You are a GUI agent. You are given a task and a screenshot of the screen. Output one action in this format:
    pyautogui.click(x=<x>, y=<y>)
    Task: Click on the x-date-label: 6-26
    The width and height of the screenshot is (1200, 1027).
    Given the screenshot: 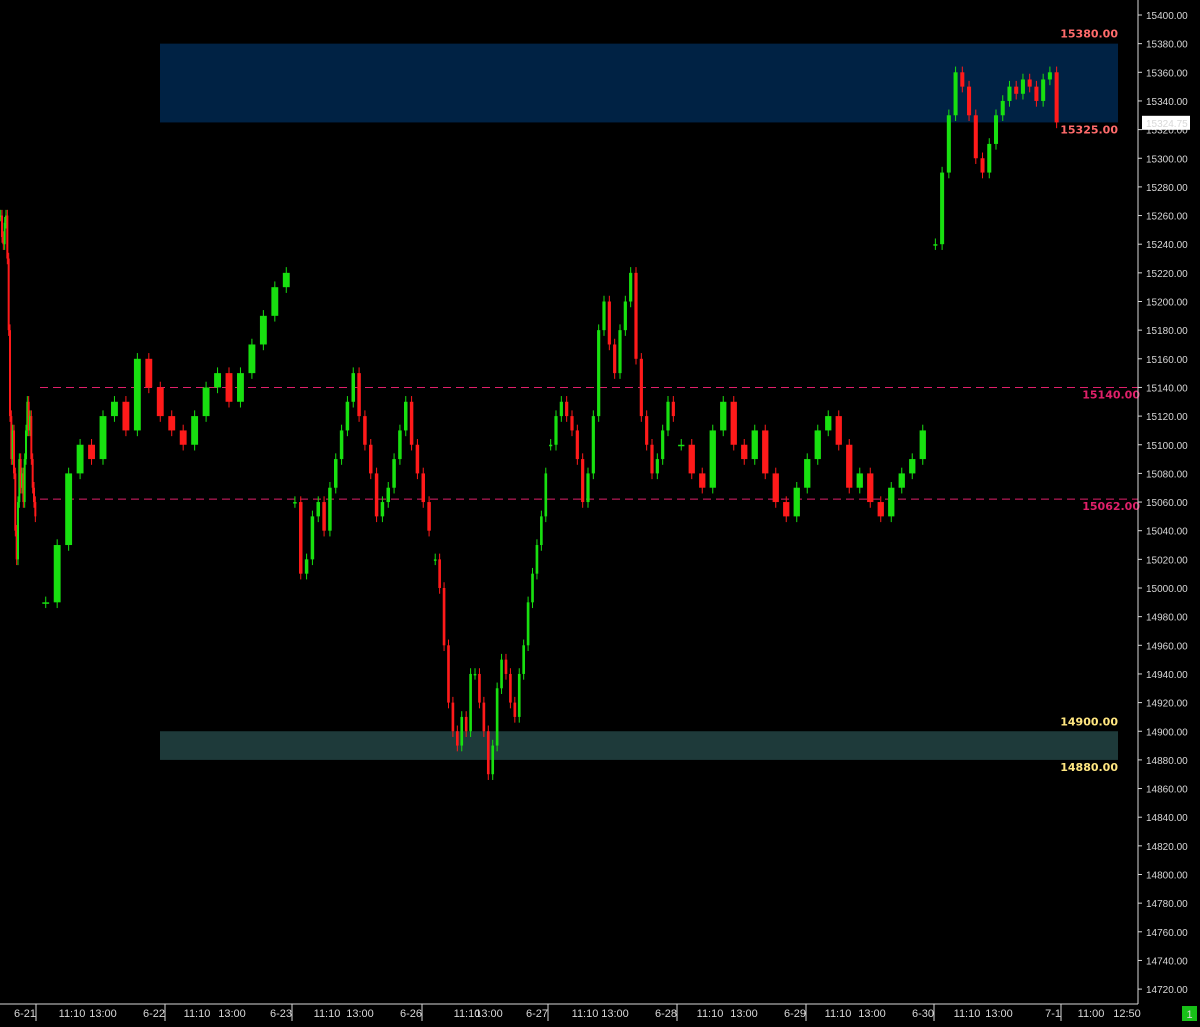 What is the action you would take?
    pyautogui.click(x=411, y=1014)
    